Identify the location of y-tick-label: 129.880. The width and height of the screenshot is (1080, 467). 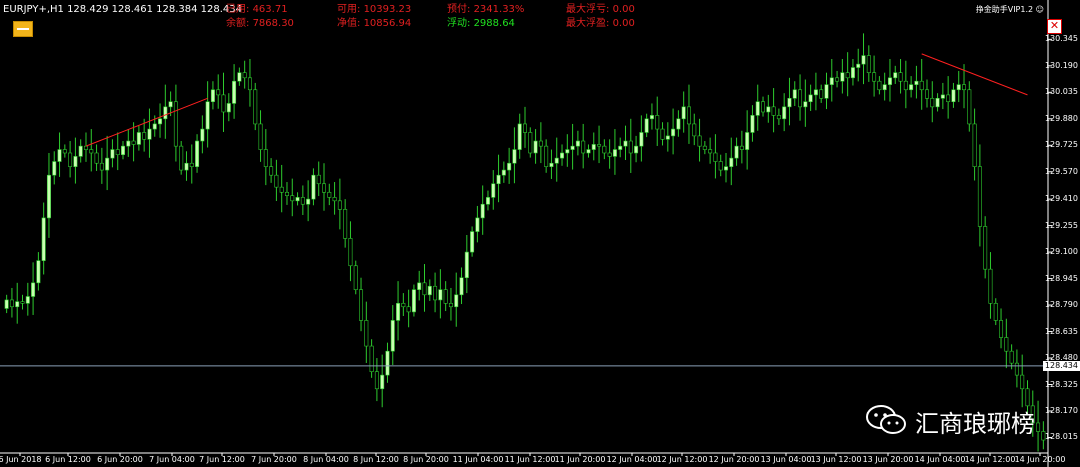
(1061, 118).